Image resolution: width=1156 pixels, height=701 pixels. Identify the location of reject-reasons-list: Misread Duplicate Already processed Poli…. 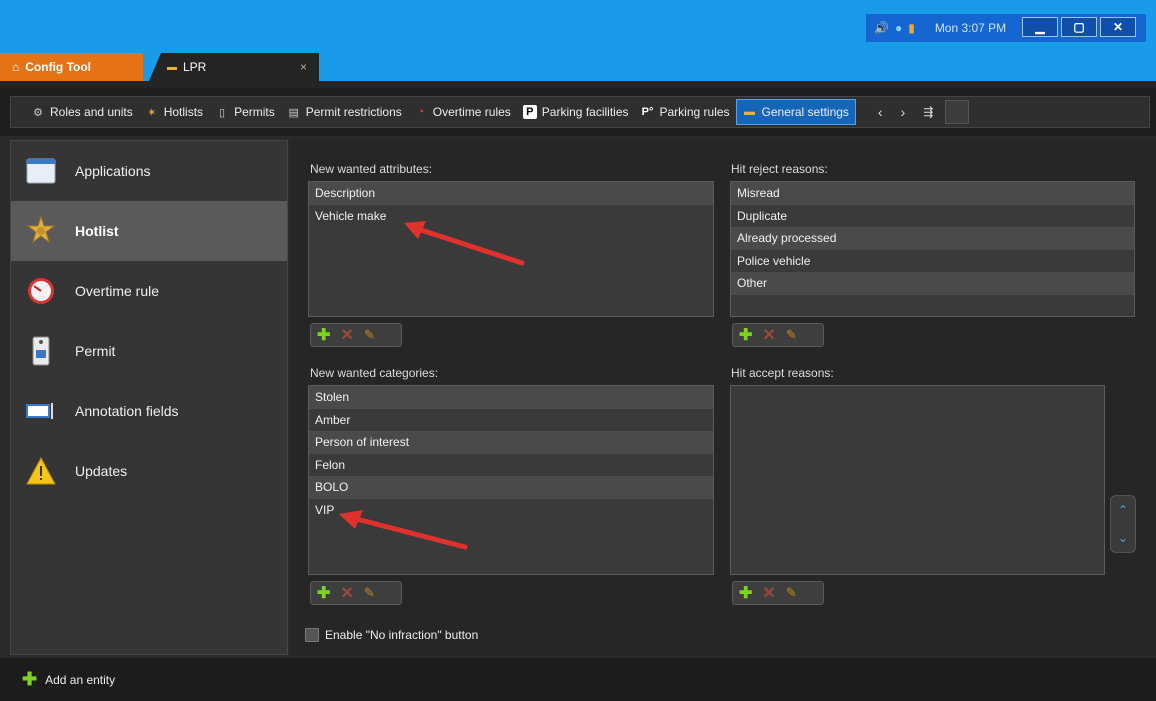
(932, 249).